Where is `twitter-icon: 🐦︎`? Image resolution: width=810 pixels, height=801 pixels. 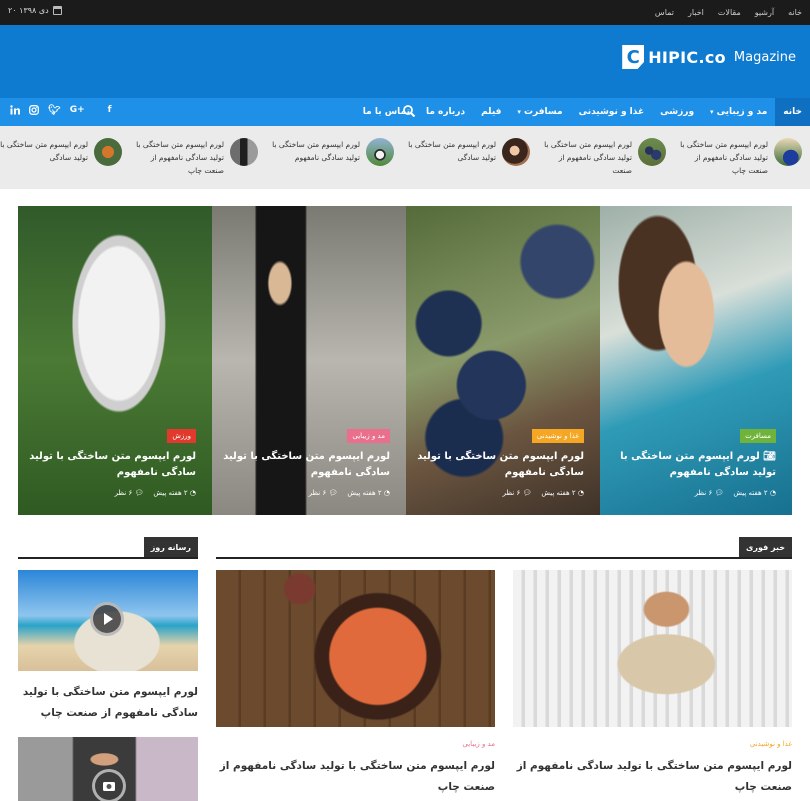
twitter-icon: 🐦︎ is located at coordinates (54, 110).